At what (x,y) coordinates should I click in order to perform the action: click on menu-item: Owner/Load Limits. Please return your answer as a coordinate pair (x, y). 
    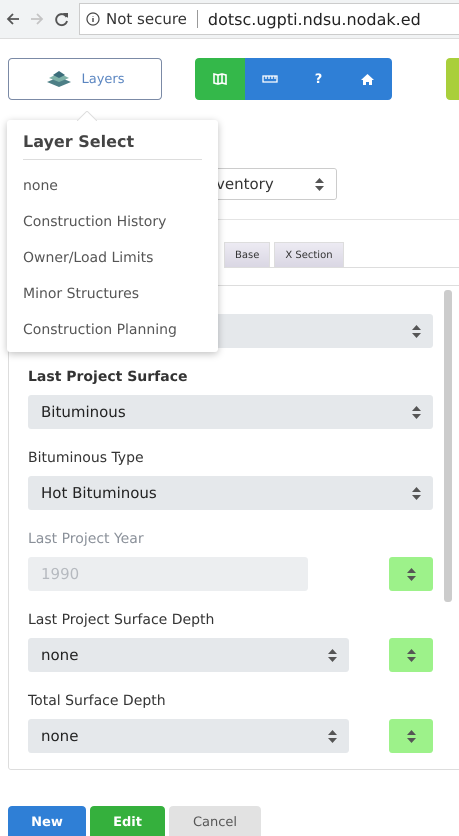
    Looking at the image, I should click on (112, 258).